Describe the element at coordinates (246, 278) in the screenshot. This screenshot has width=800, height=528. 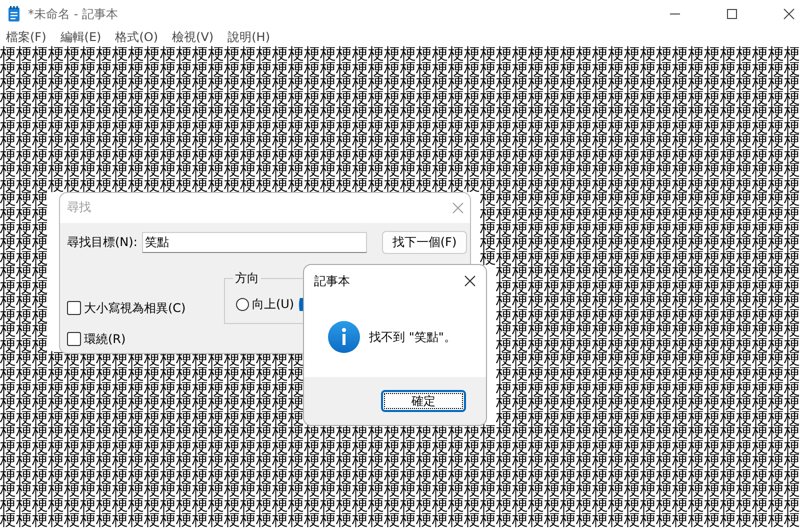
I see `group-label: 方向` at that location.